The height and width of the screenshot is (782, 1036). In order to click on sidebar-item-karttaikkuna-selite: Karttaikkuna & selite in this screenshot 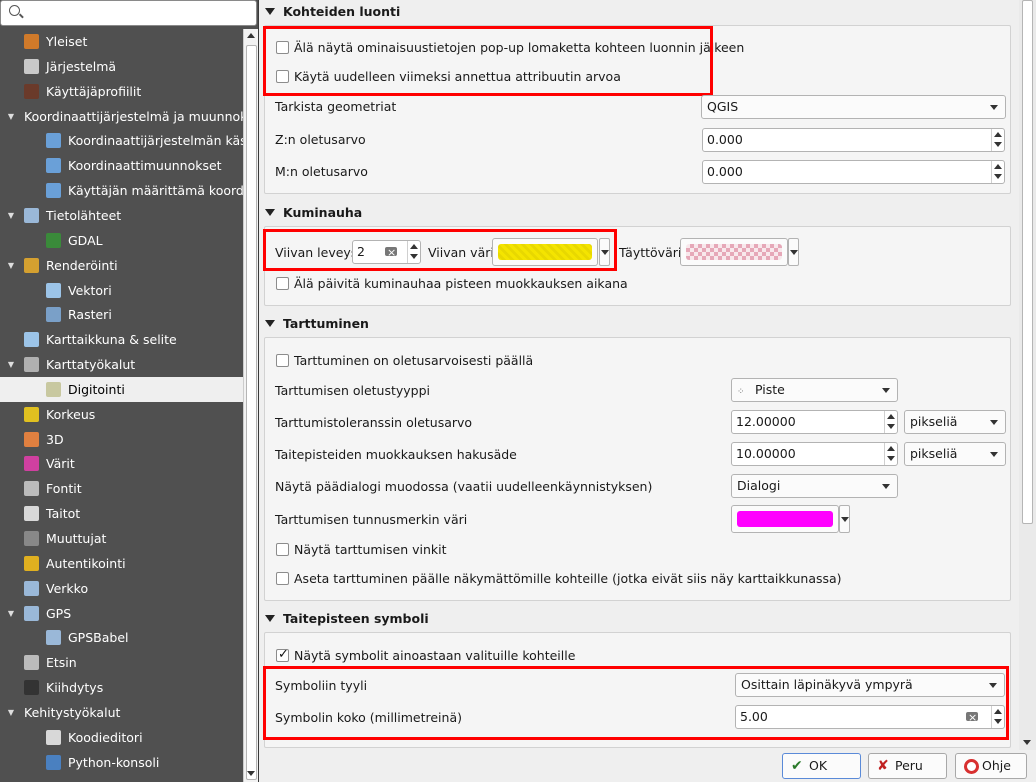, I will do `click(121, 339)`.